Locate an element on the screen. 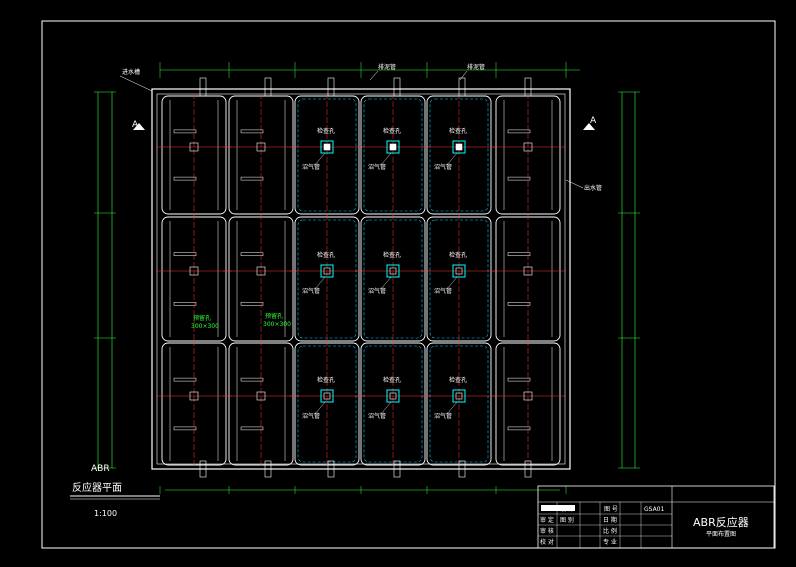 This screenshot has width=796, height=567. label-outlet: 出水管 is located at coordinates (593, 188).